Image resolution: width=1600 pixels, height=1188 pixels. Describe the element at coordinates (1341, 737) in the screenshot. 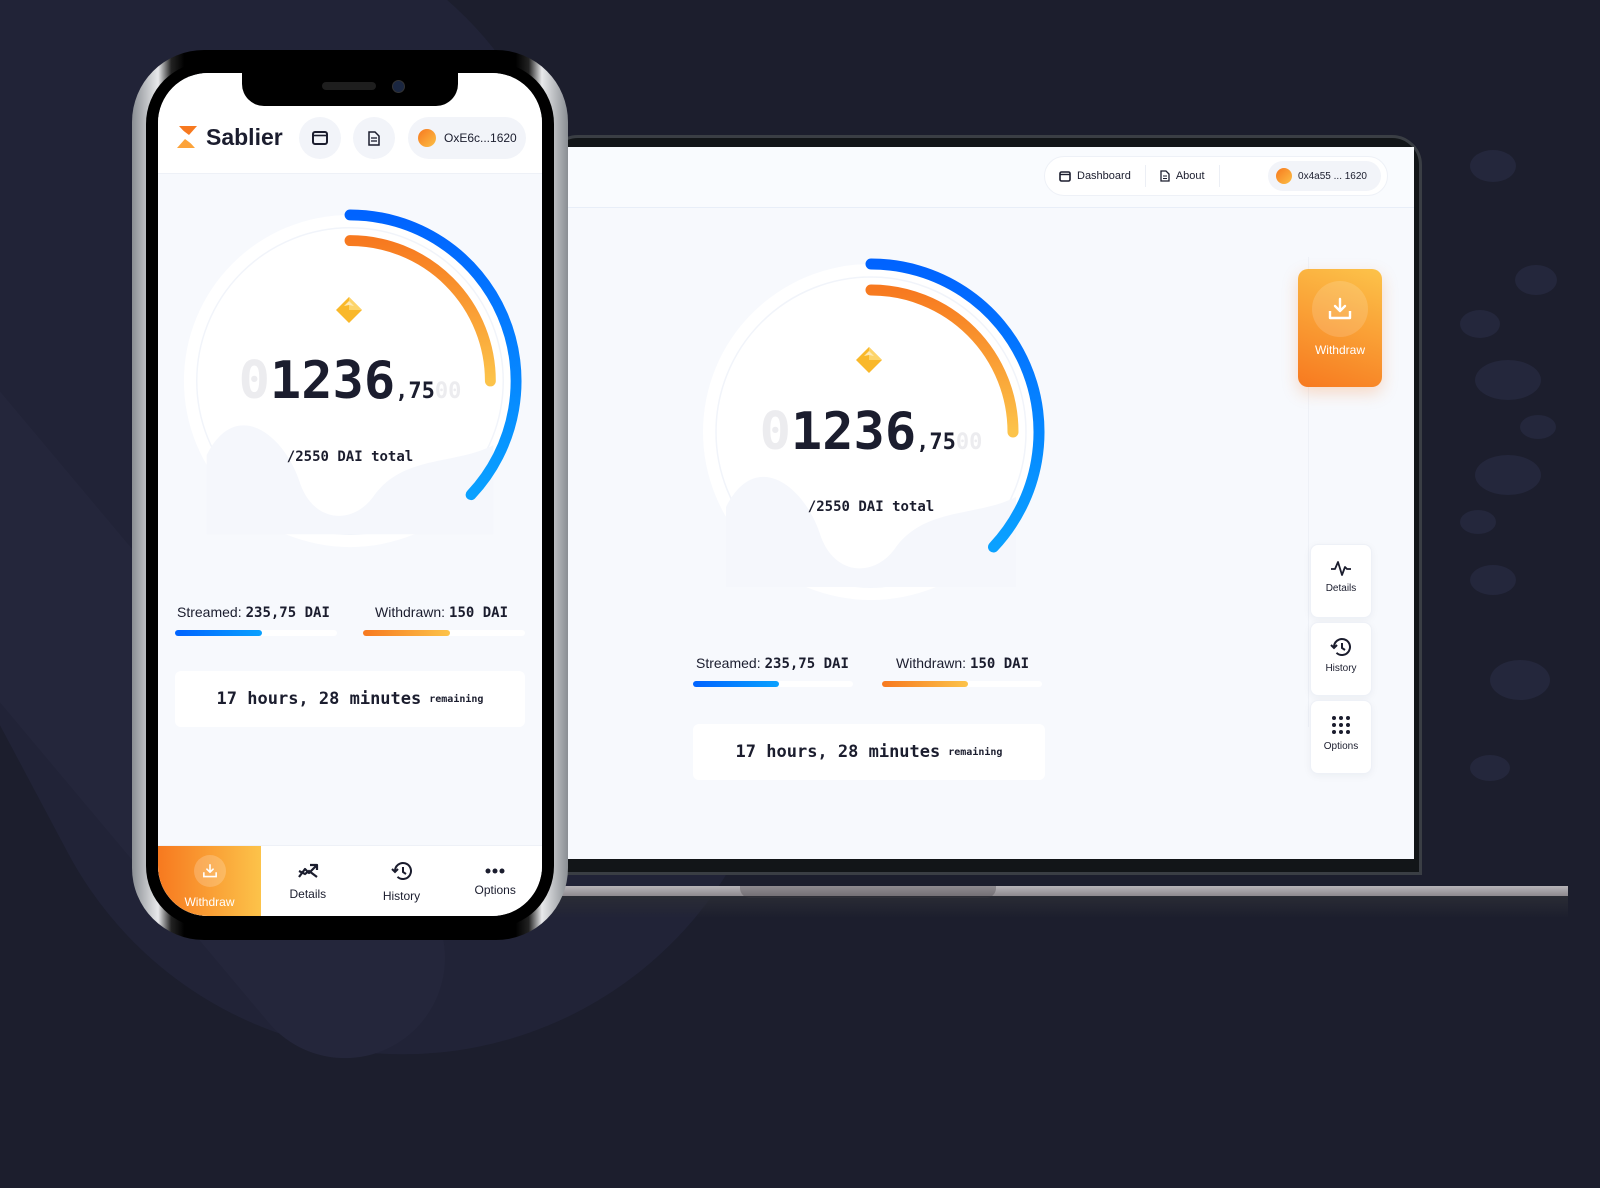

I see `sidebar-options-button: Options` at that location.